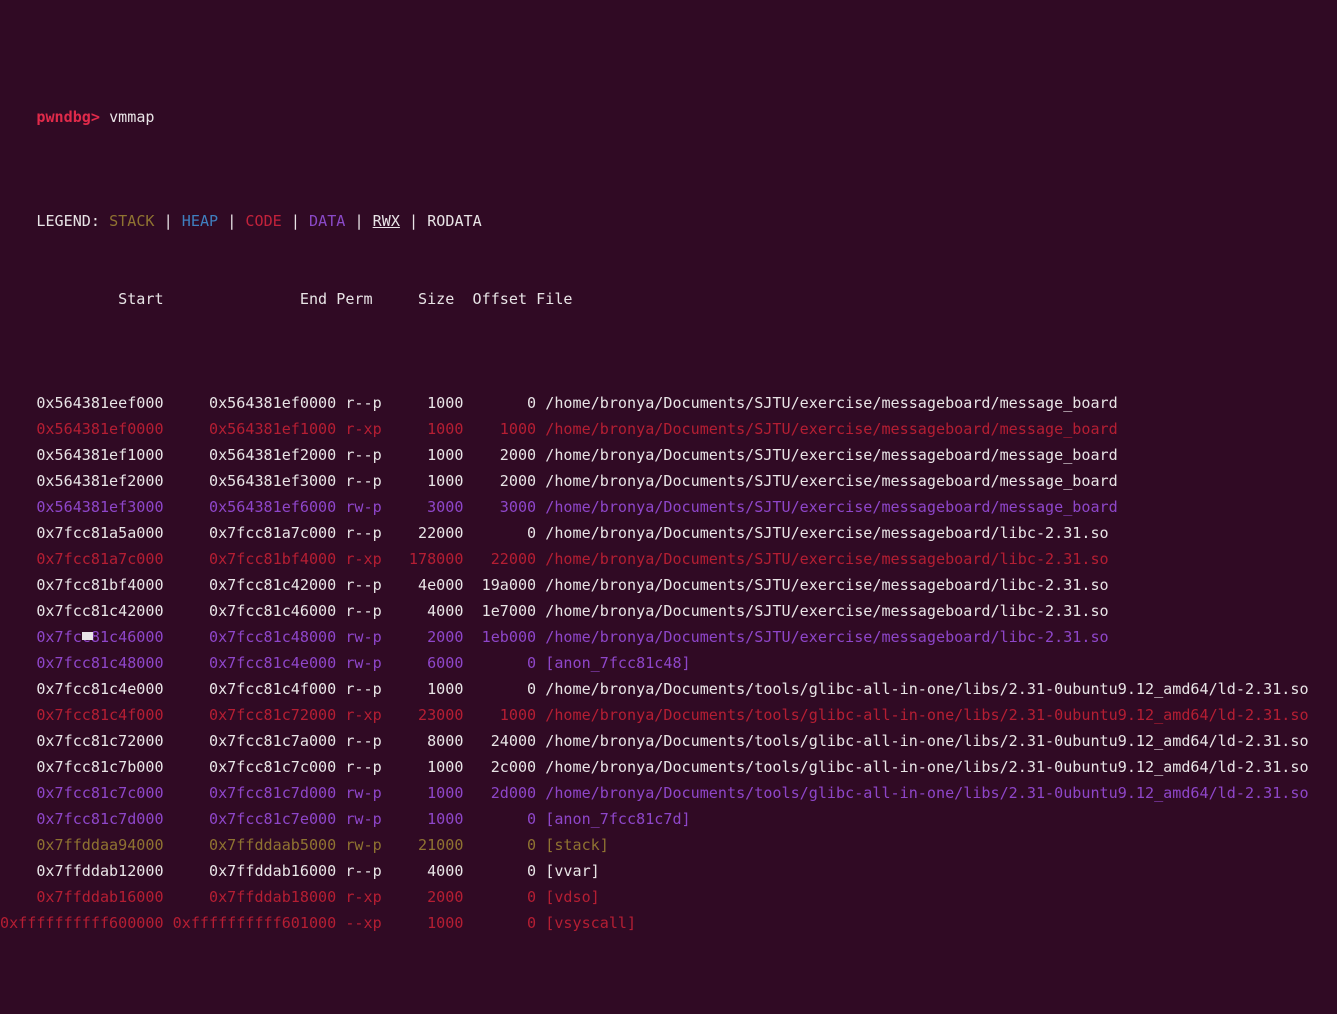 The width and height of the screenshot is (1337, 1014). What do you see at coordinates (413, 221) in the screenshot?
I see `legend-sep-4: |` at bounding box center [413, 221].